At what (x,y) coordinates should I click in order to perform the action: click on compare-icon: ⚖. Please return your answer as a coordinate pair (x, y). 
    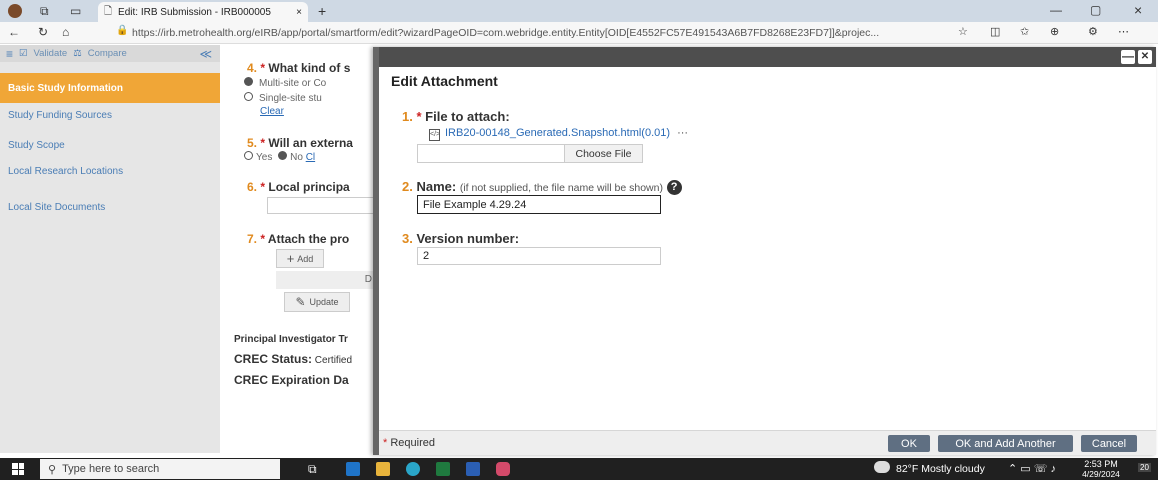
    Looking at the image, I should click on (77, 53).